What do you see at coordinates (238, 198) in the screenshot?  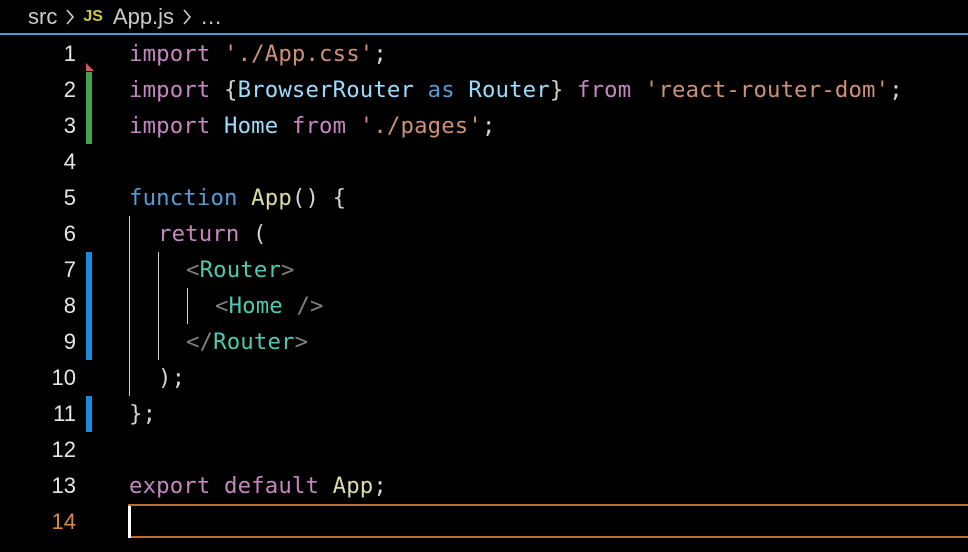 I see `code-text: function App() {` at bounding box center [238, 198].